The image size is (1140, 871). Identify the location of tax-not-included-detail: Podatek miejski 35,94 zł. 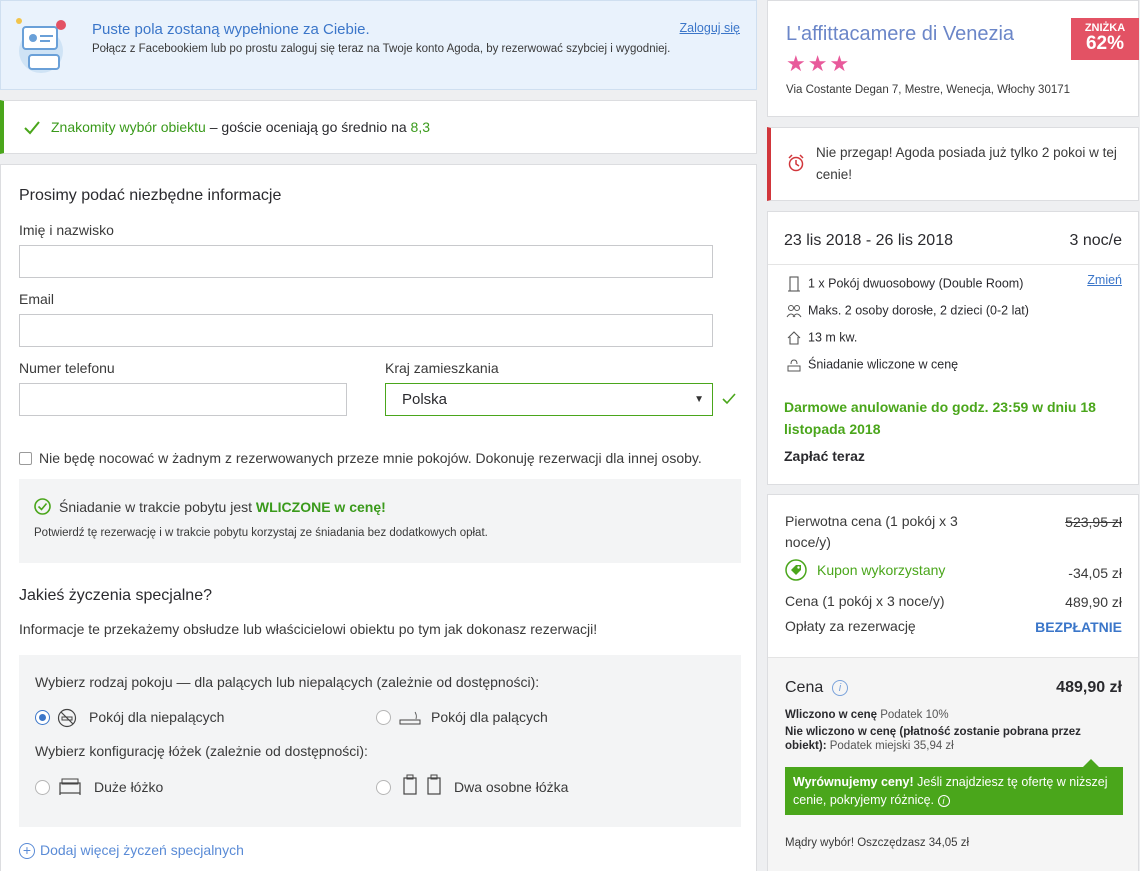
(890, 746).